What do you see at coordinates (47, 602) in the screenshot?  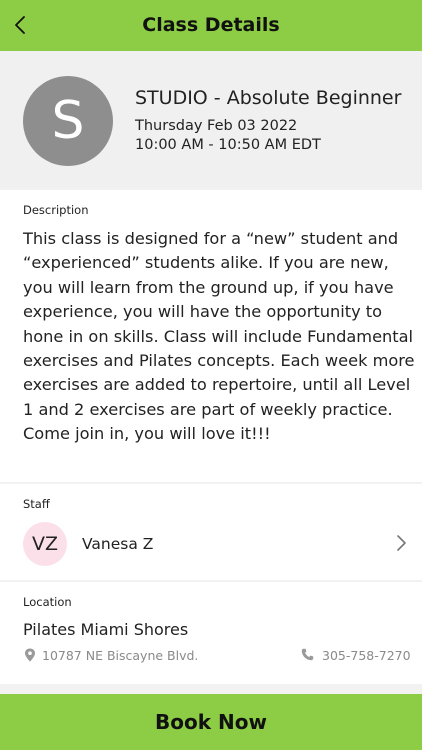 I see `location-label: Location` at bounding box center [47, 602].